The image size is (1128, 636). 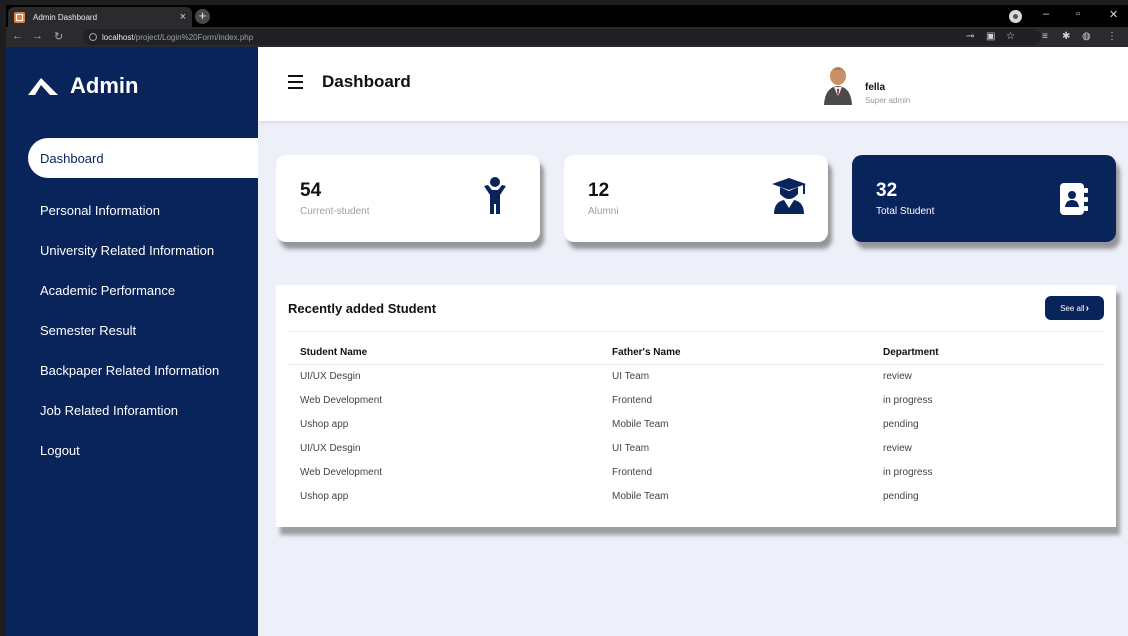 I want to click on sidebar-item-label: Backpaper Related Information, so click(x=130, y=370).